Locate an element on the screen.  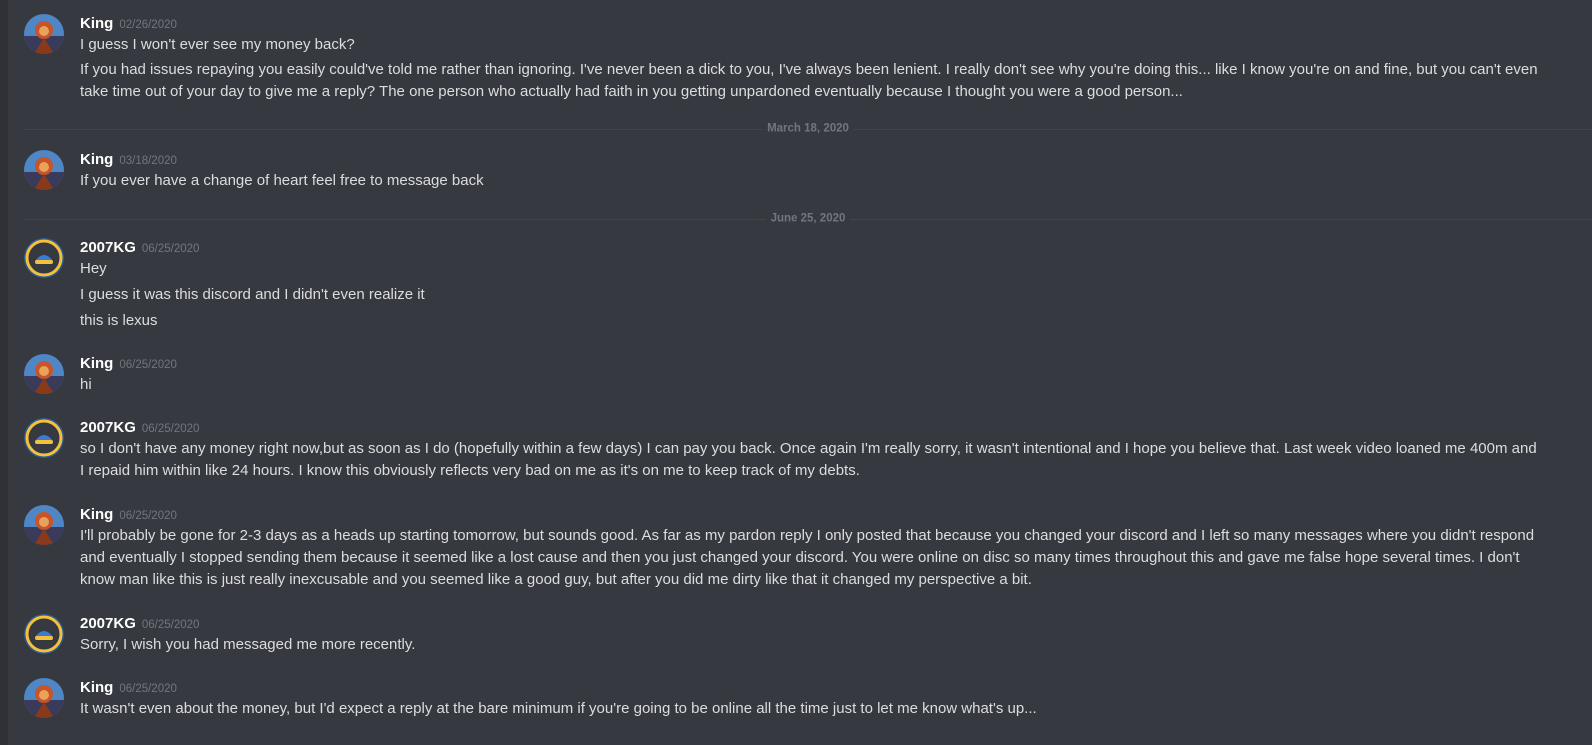
message-text: hi is located at coordinates (86, 384).